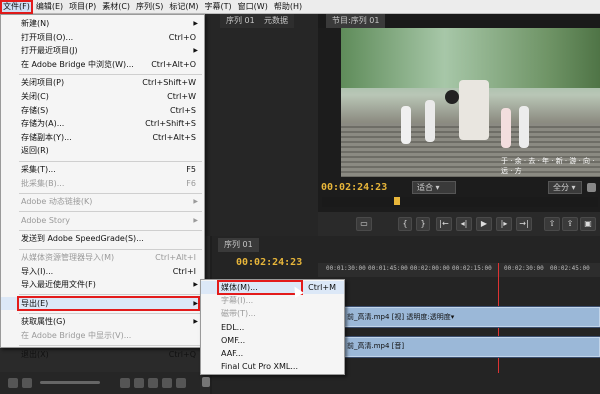  I want to click on playhead-marker, so click(397, 201).